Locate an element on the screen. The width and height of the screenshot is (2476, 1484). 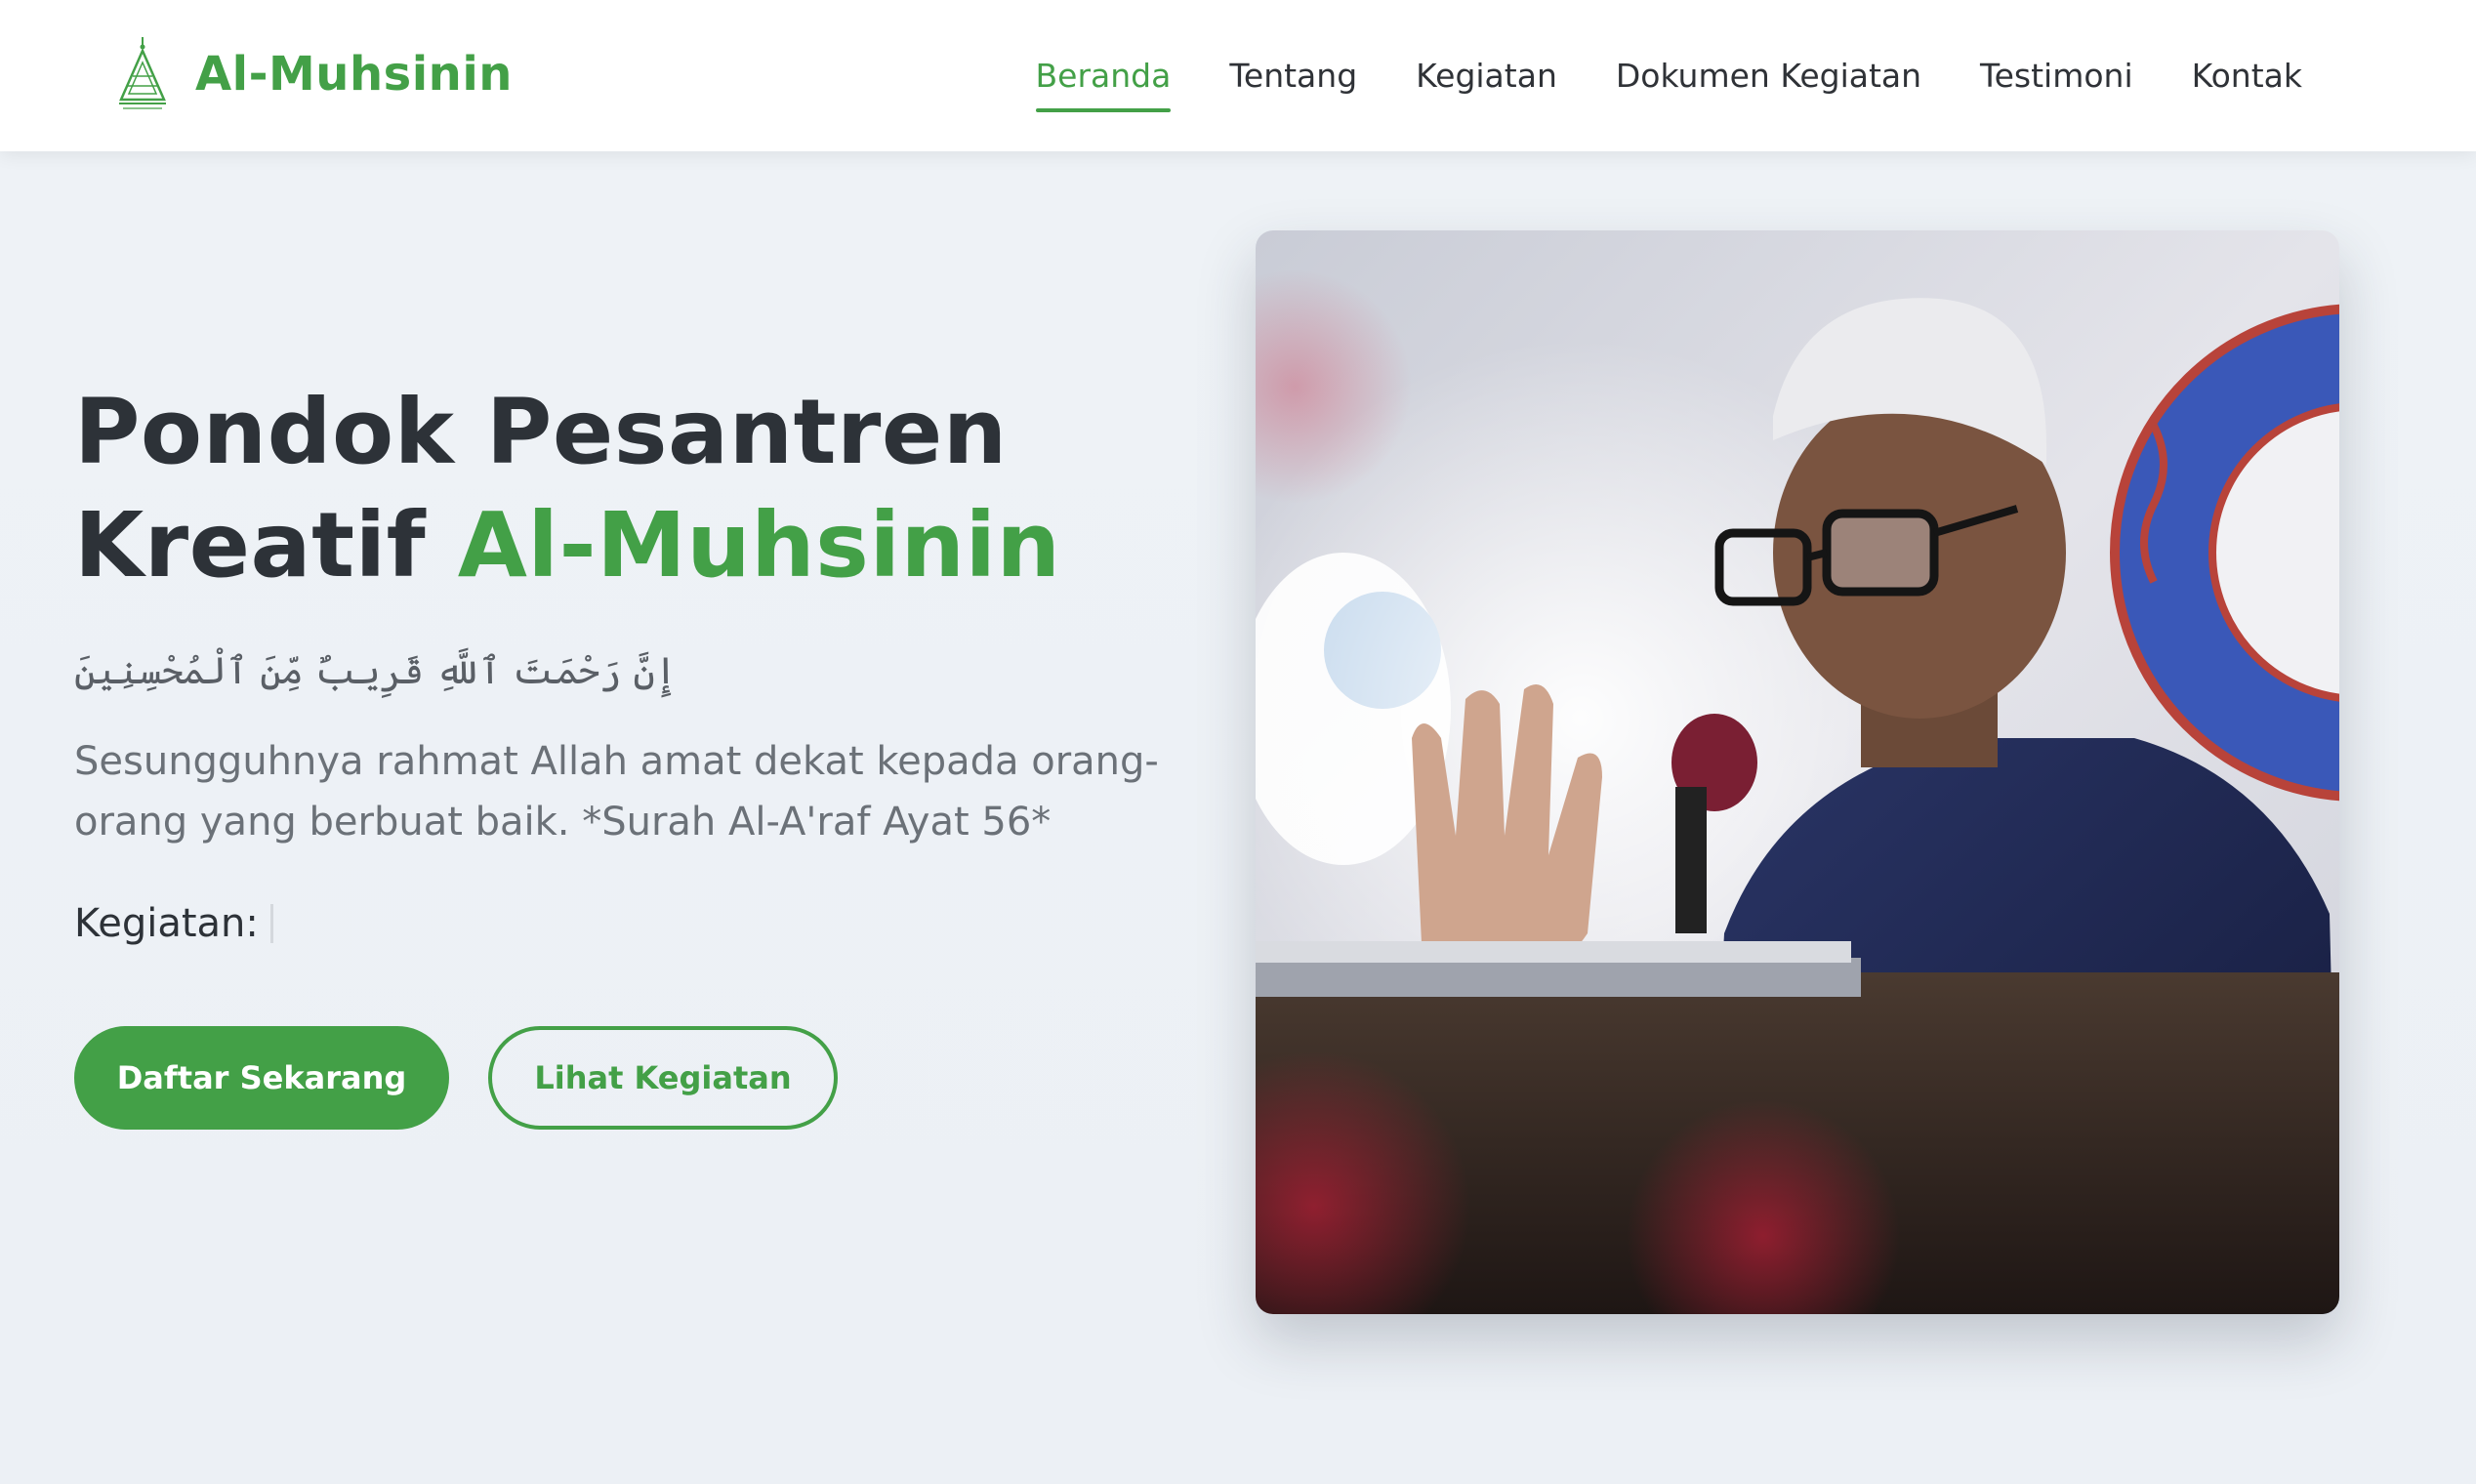
daftar-sekarang-button: Daftar Sekarang is located at coordinates (261, 1078).